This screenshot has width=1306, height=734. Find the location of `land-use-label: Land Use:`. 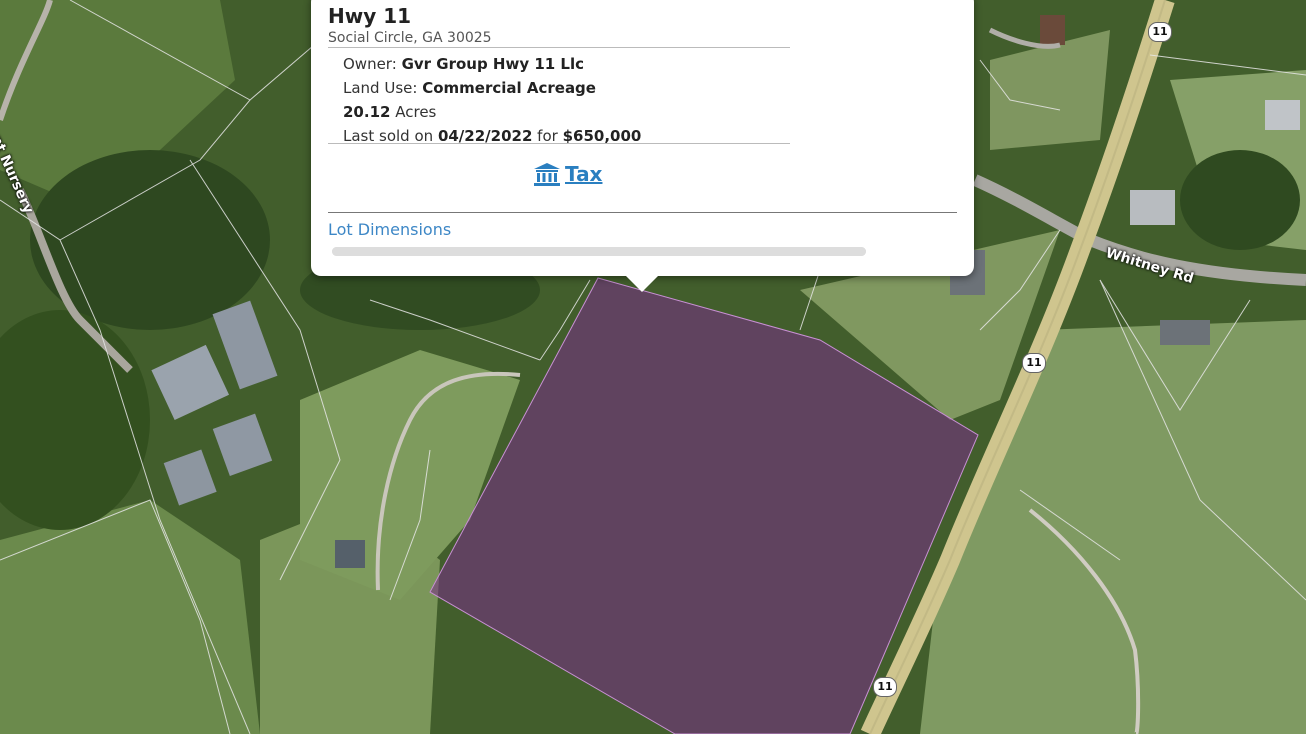

land-use-label: Land Use: is located at coordinates (380, 88).